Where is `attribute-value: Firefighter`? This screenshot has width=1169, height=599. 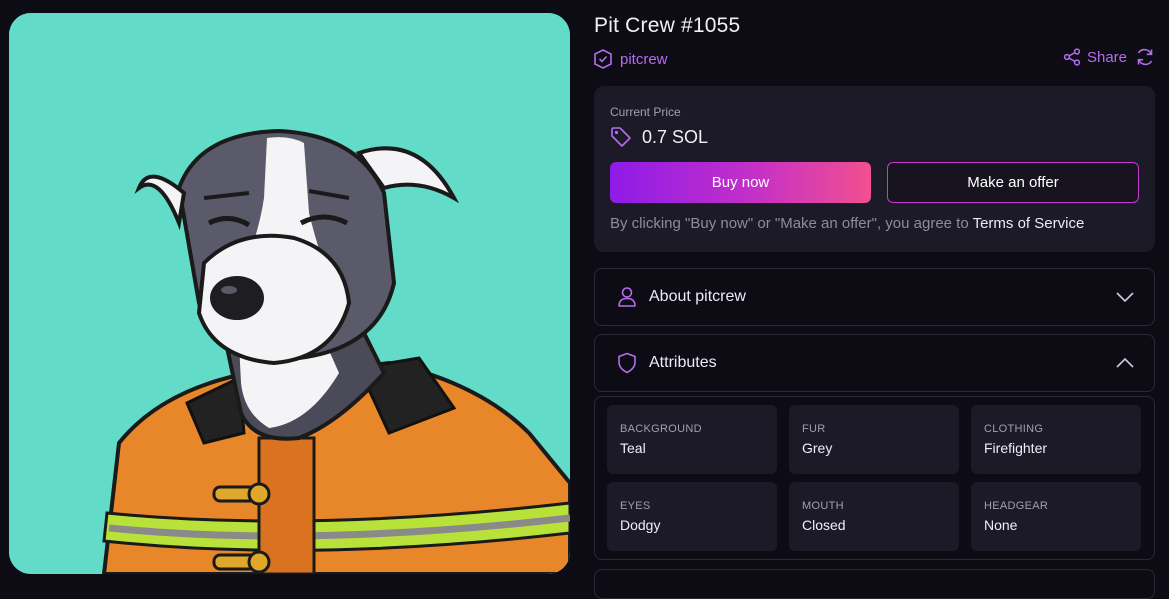 attribute-value: Firefighter is located at coordinates (1016, 448).